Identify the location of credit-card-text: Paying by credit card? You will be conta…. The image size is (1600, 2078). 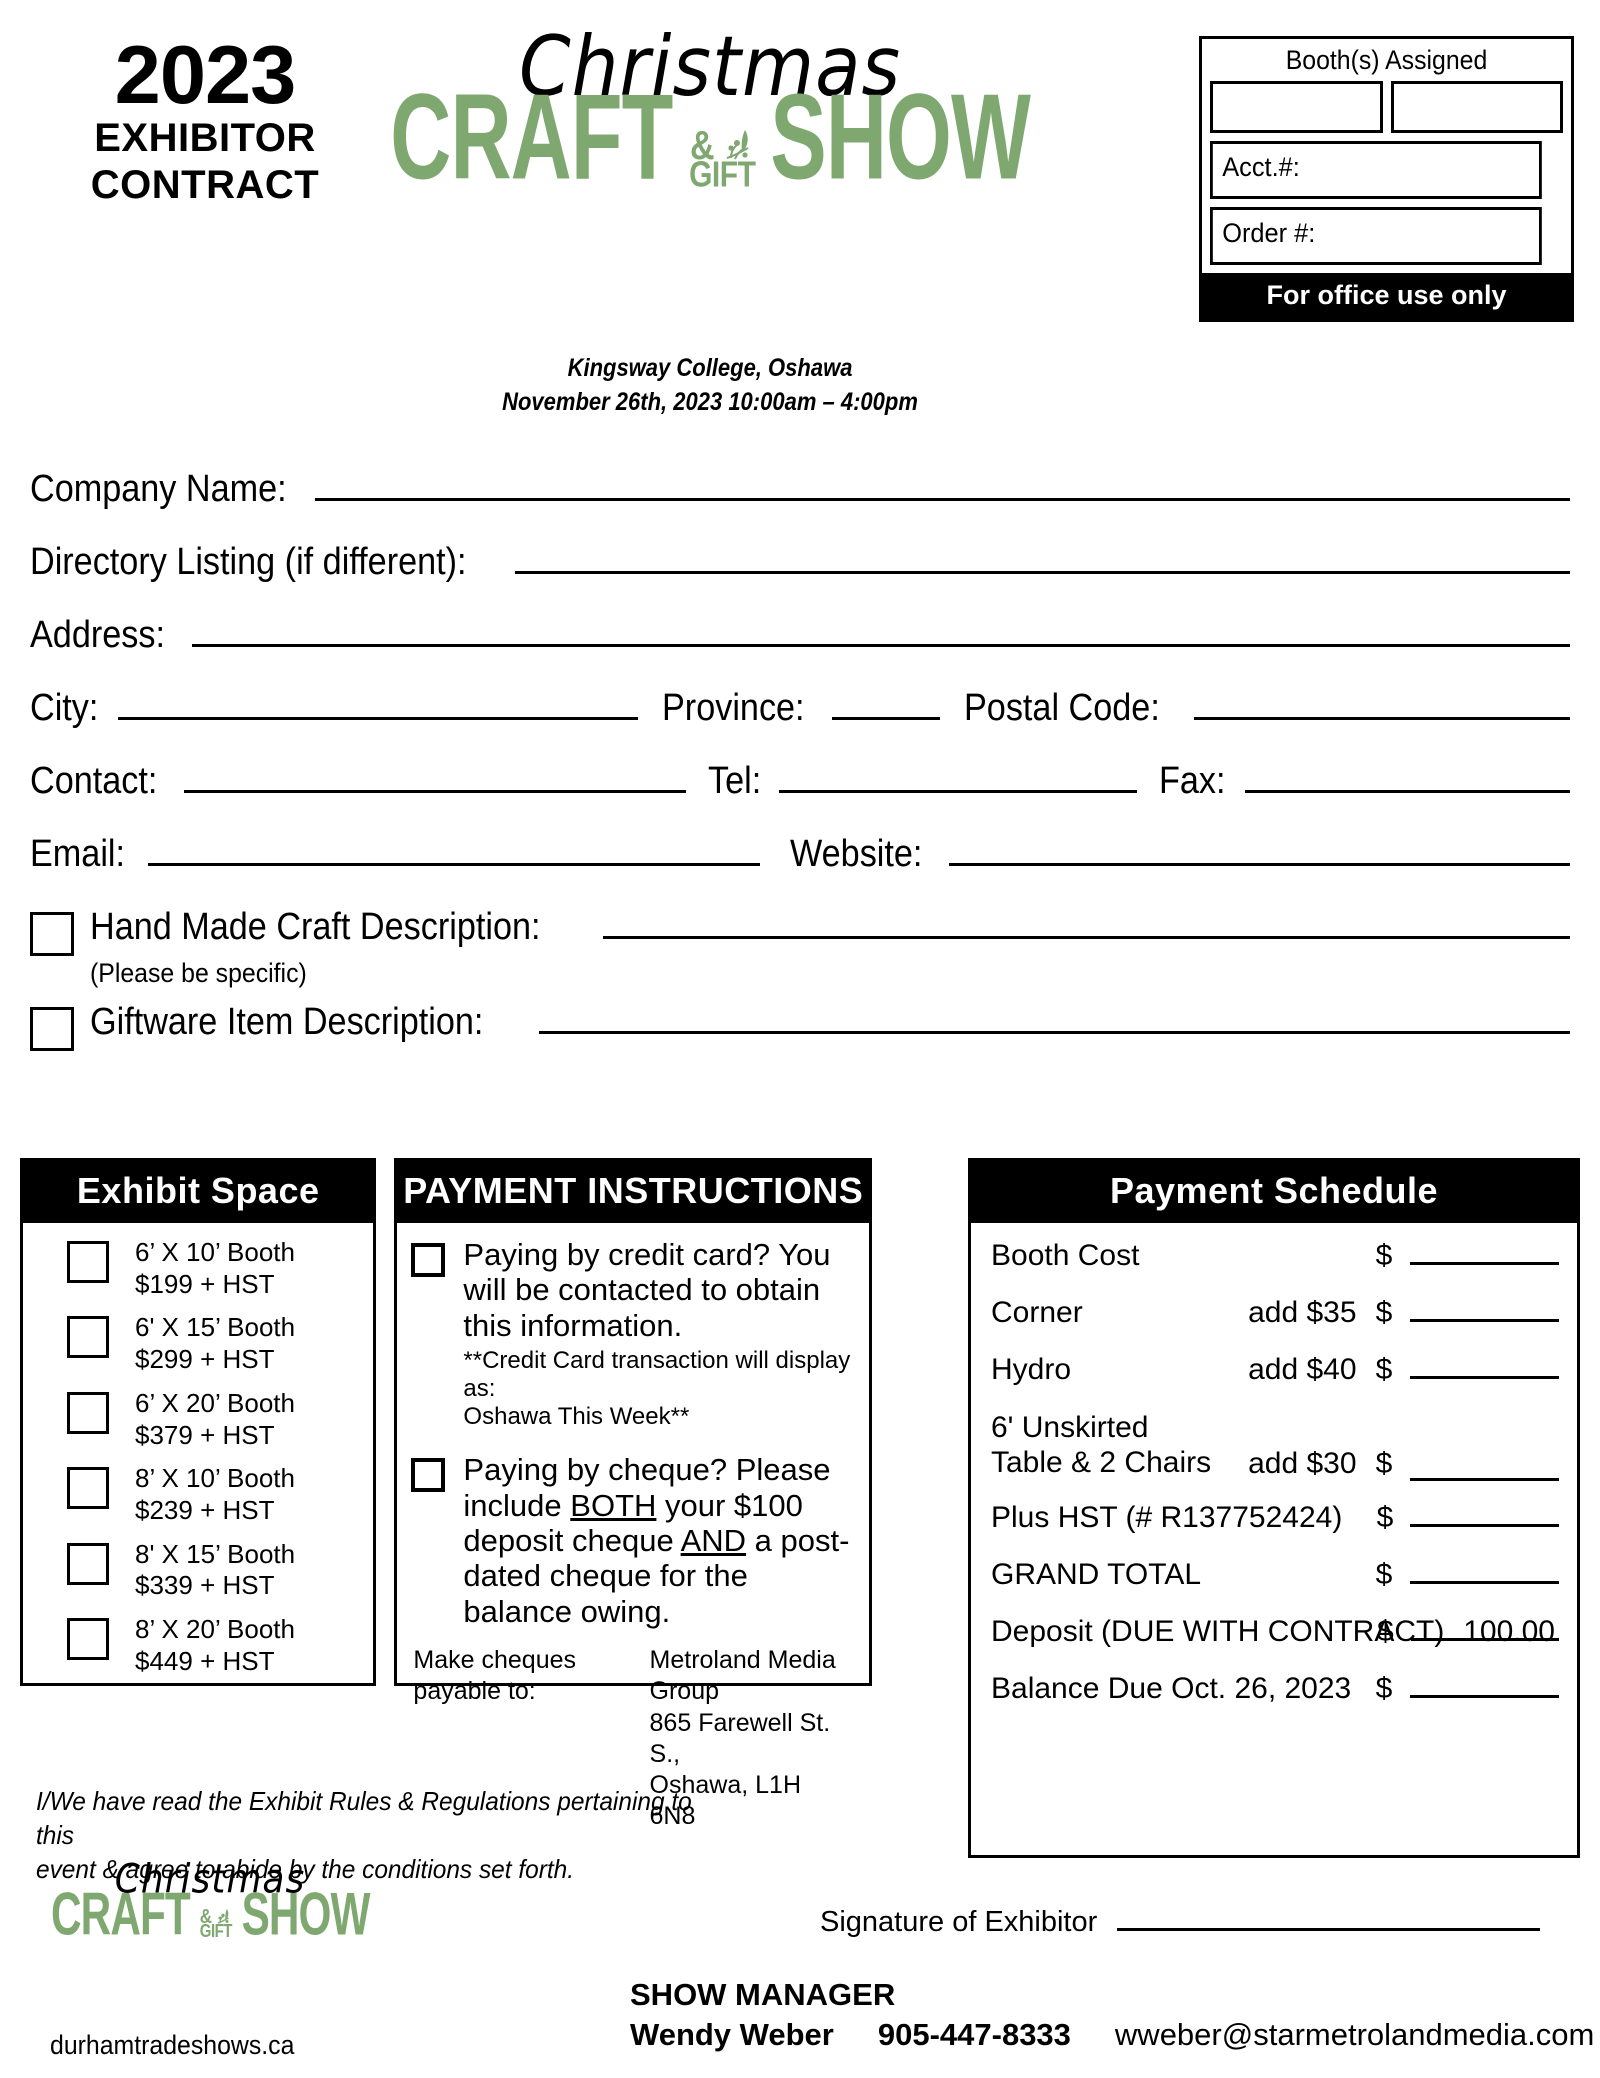
(647, 1290).